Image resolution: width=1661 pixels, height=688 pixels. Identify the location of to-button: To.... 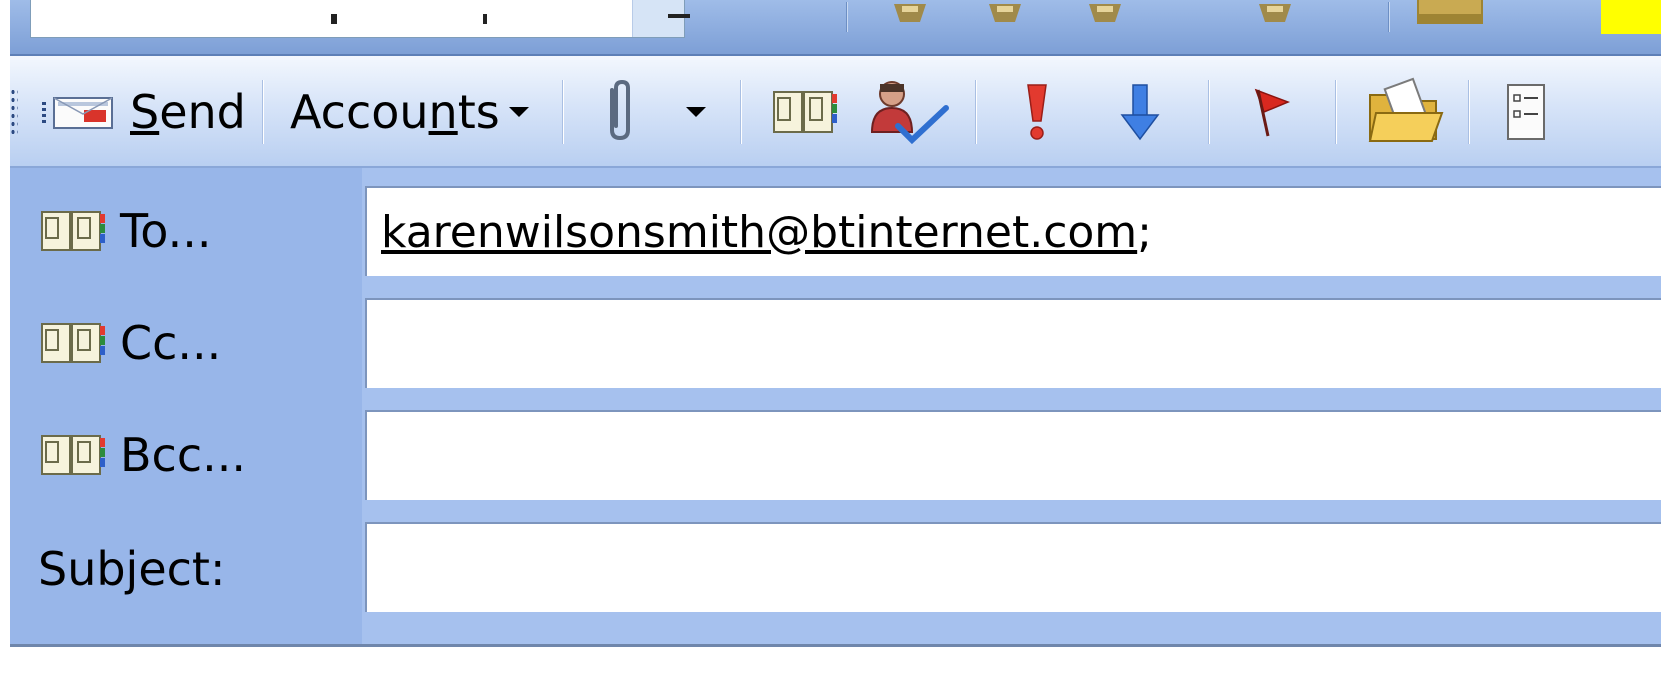
(124, 231).